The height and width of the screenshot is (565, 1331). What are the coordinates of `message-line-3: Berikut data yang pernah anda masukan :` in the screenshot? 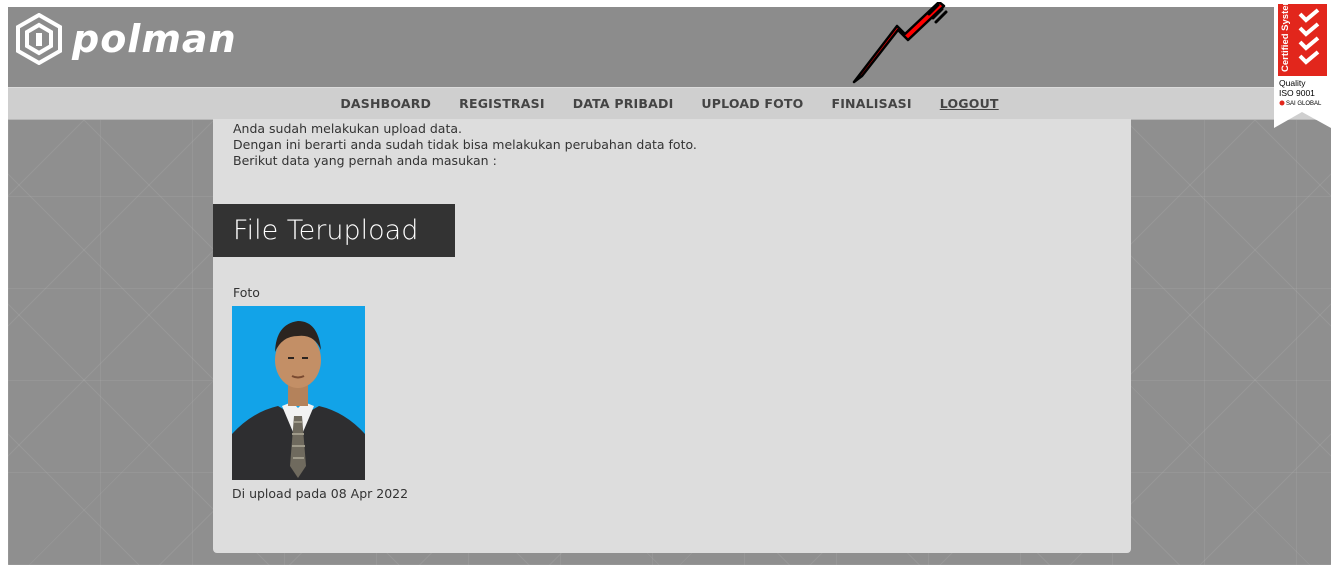 It's located at (365, 160).